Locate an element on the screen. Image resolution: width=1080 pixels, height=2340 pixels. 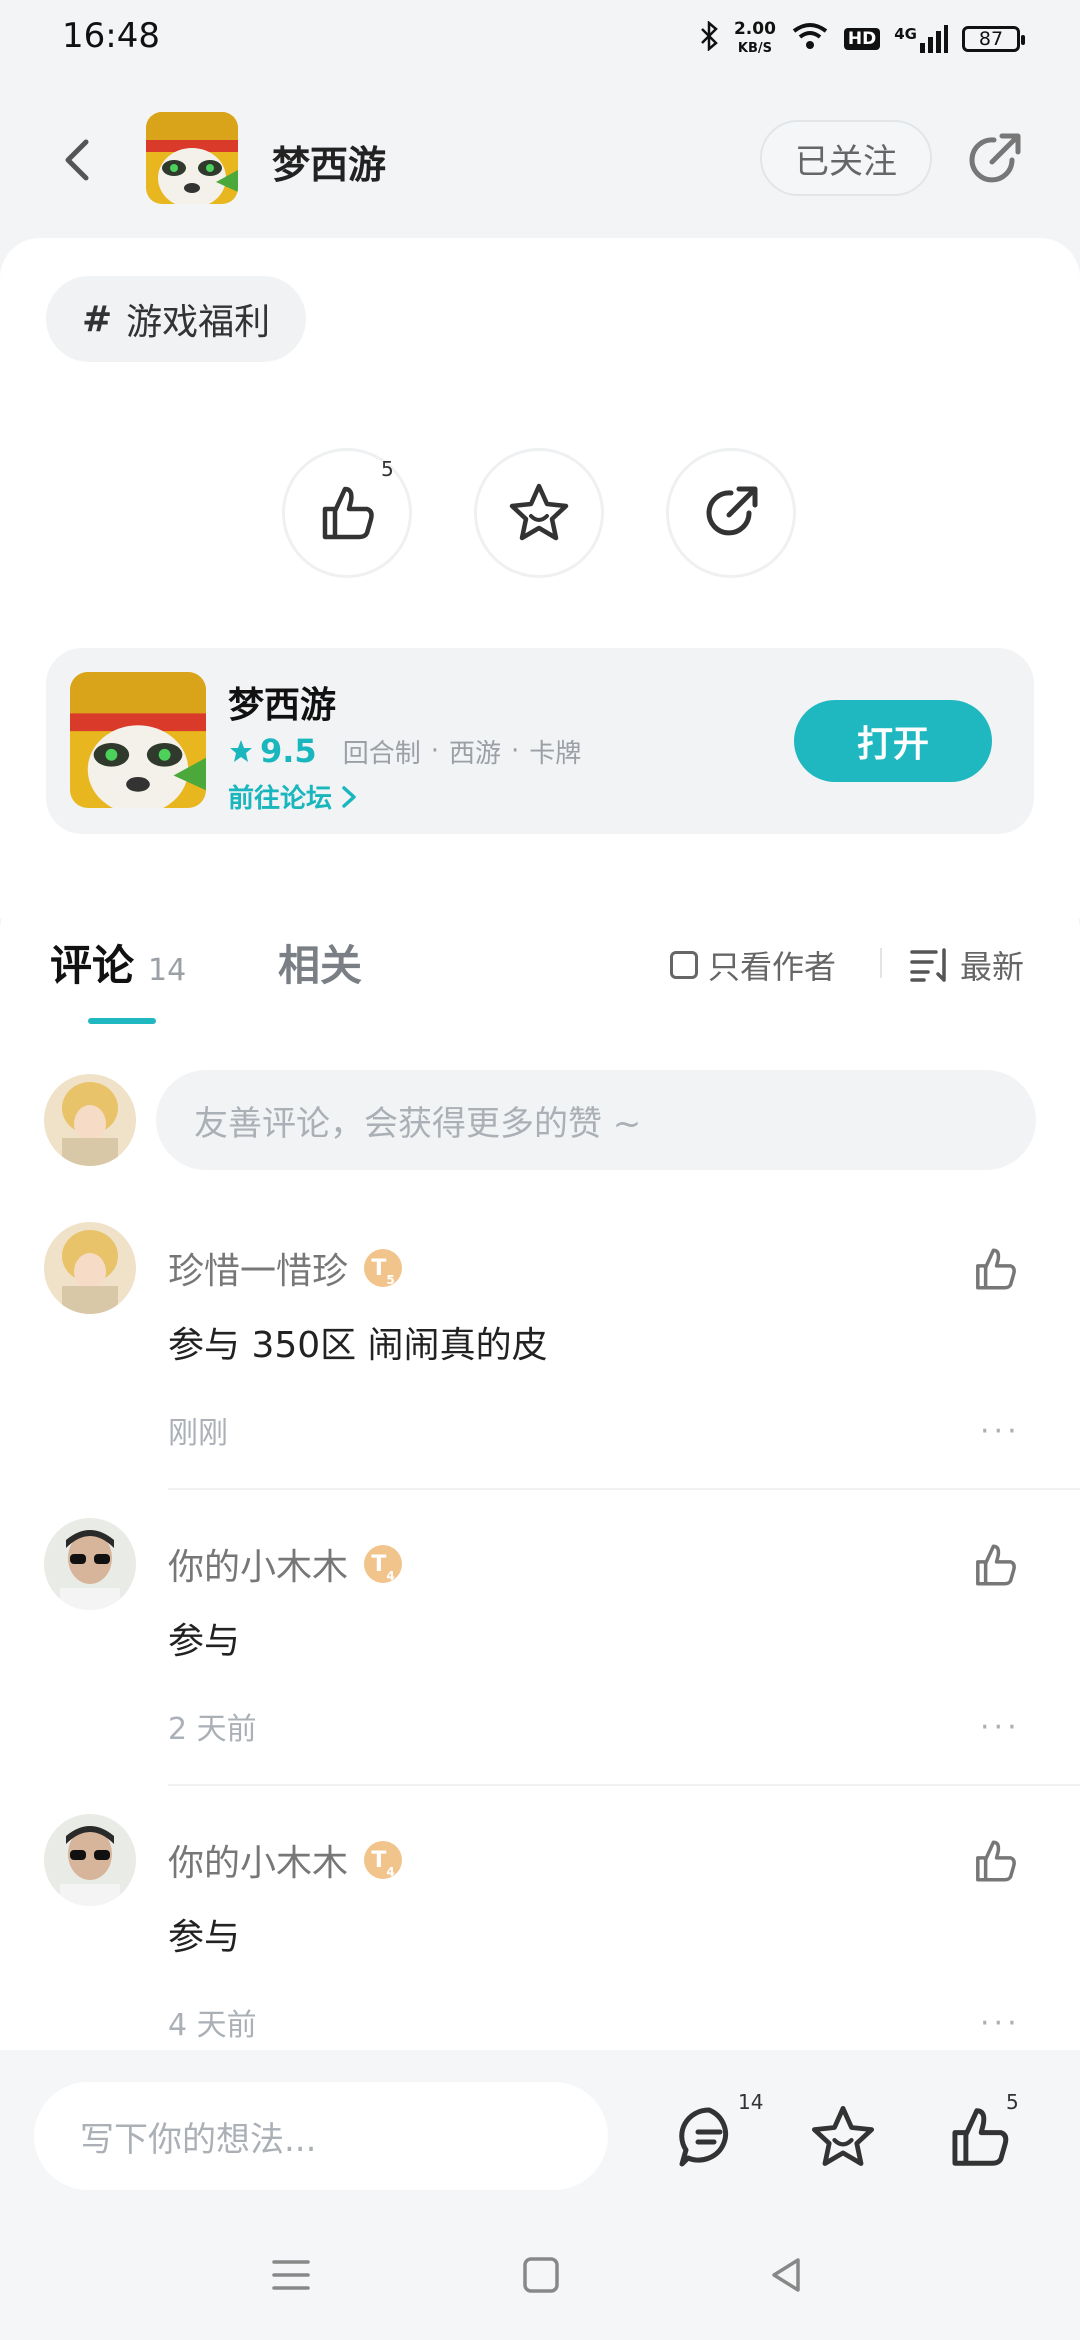
game-icon is located at coordinates (138, 740).